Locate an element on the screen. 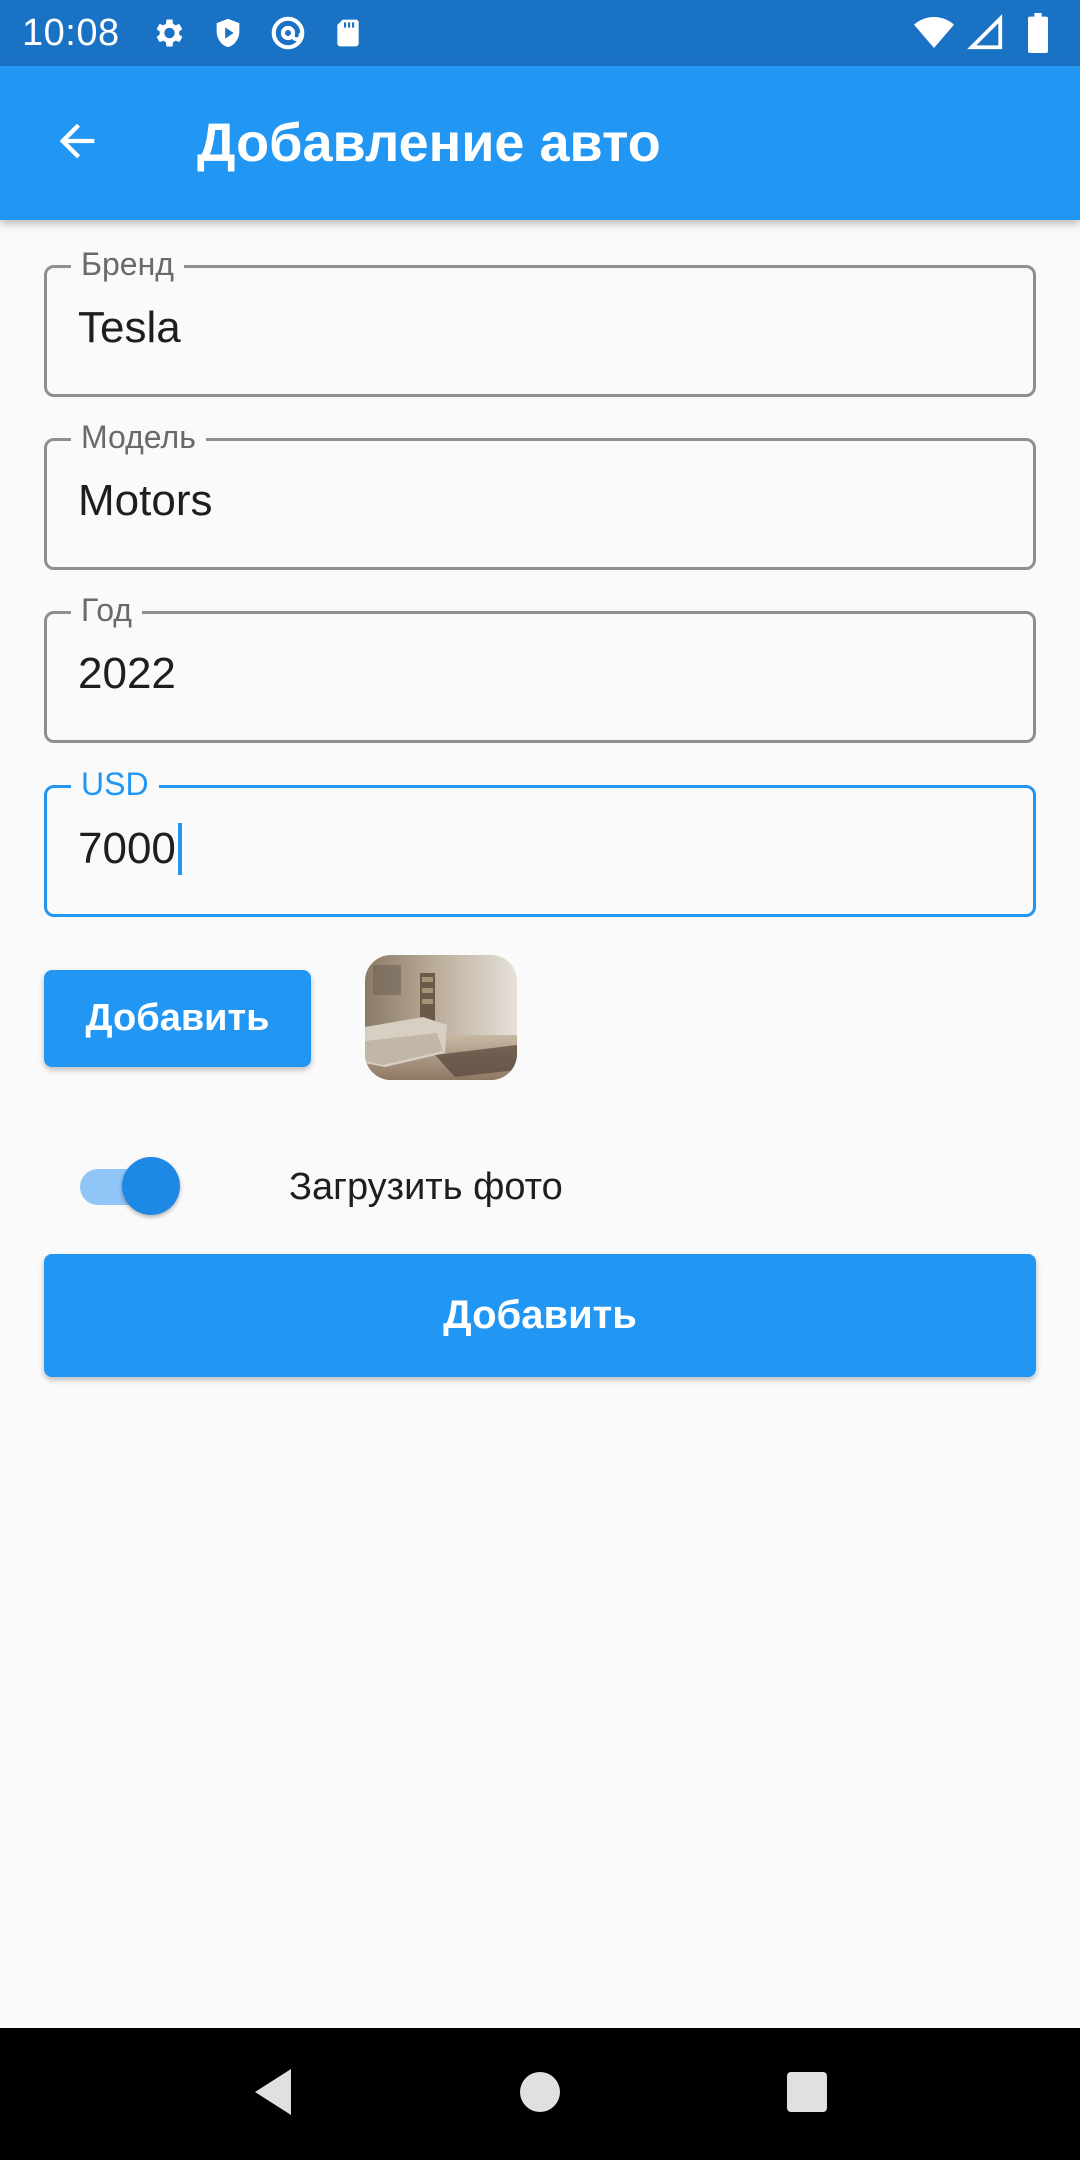 This screenshot has height=2160, width=1080. upload-photo-toggle is located at coordinates (130, 1187).